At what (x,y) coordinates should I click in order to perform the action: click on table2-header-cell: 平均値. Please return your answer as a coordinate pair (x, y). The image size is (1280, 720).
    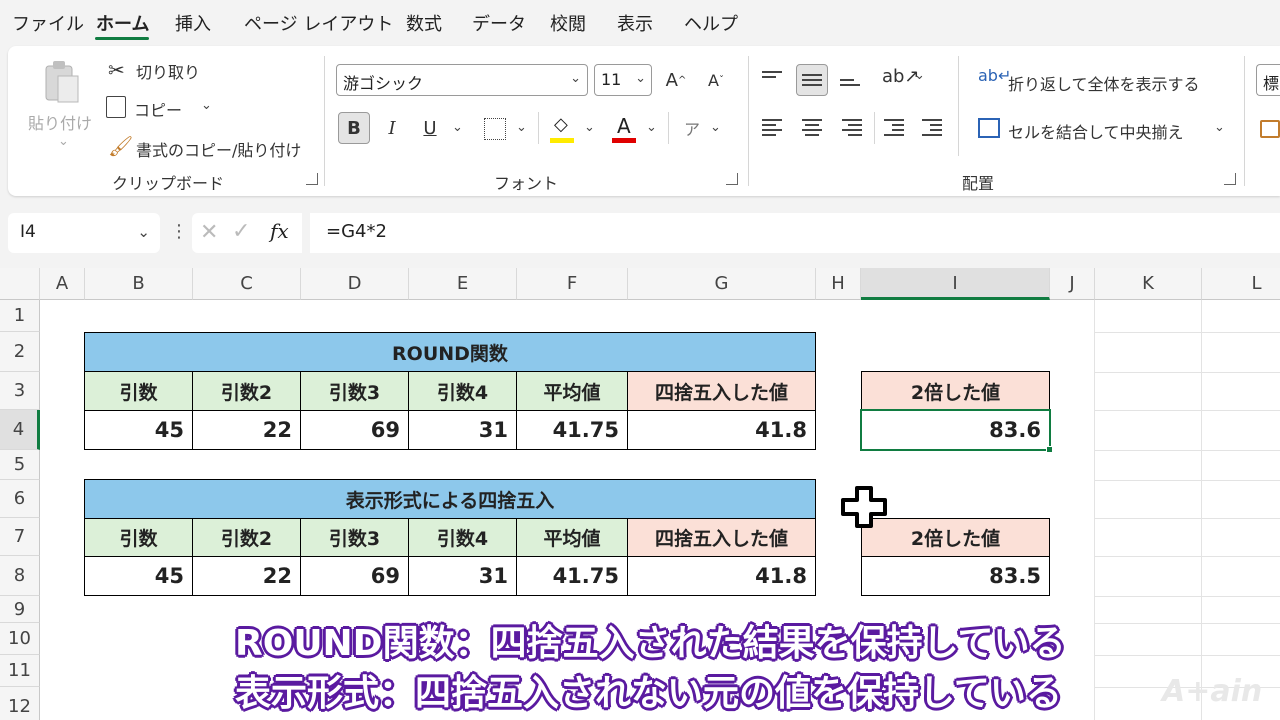
    Looking at the image, I should click on (572, 537).